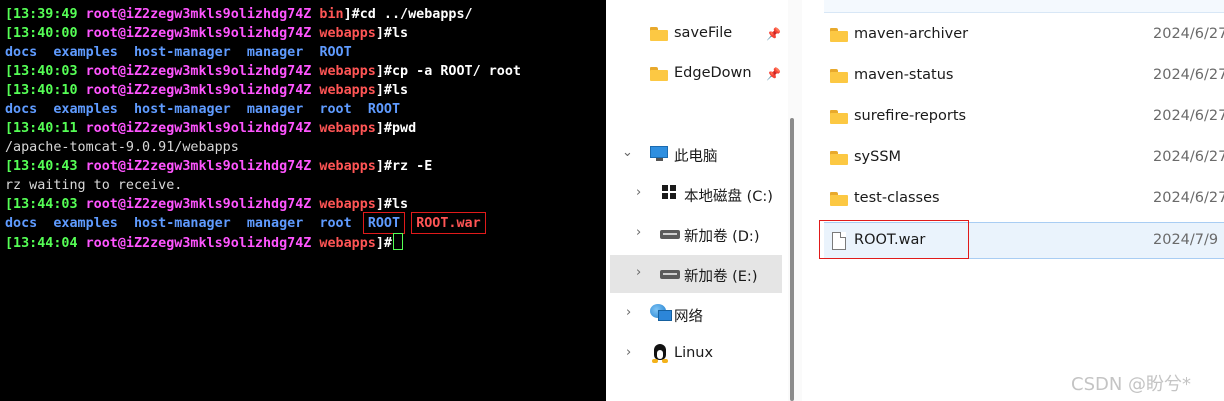  I want to click on nav-item-label: EdgeDown, so click(713, 73).